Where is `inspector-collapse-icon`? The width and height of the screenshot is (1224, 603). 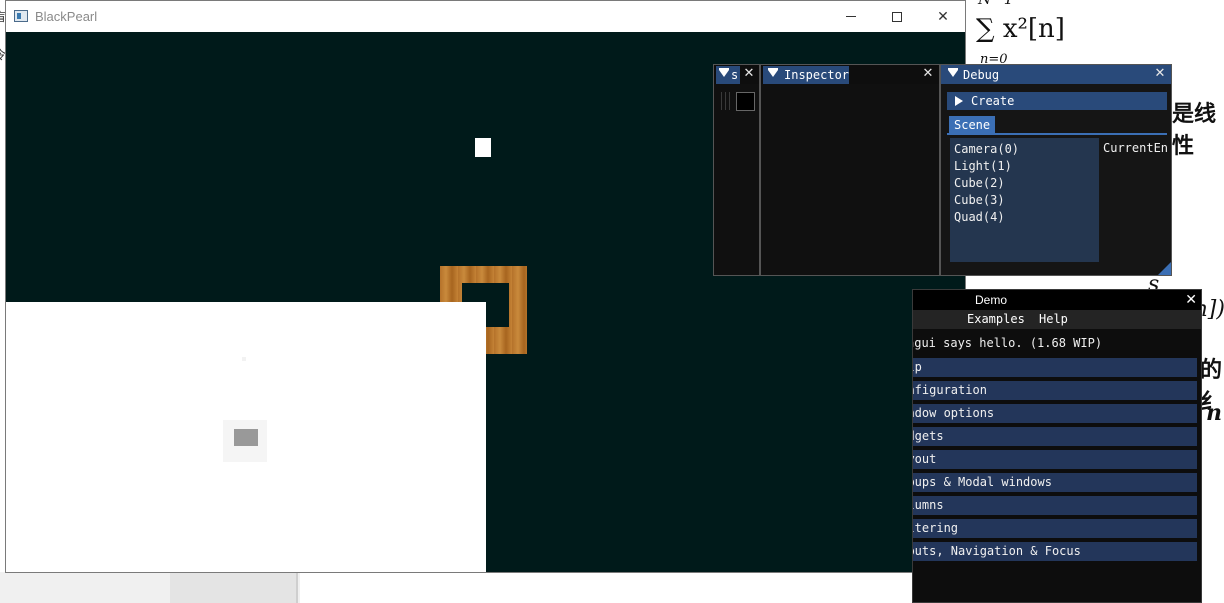
inspector-collapse-icon is located at coordinates (773, 73).